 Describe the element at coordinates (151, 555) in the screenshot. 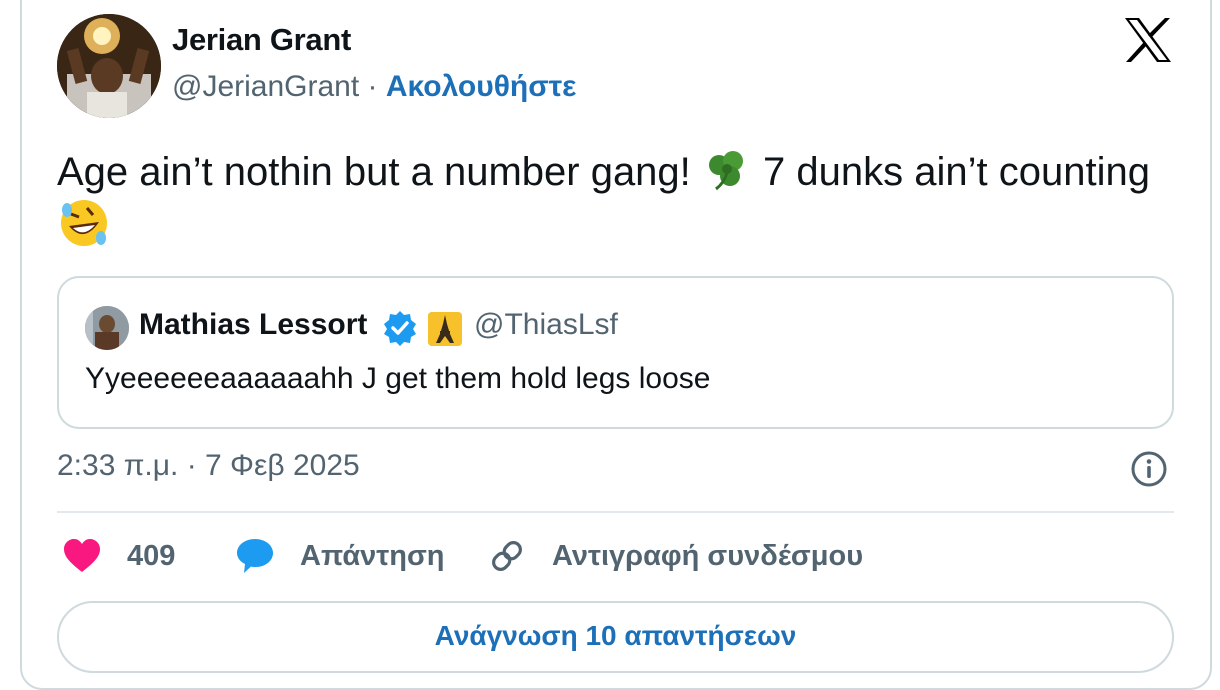

I see `like-count: 409` at that location.